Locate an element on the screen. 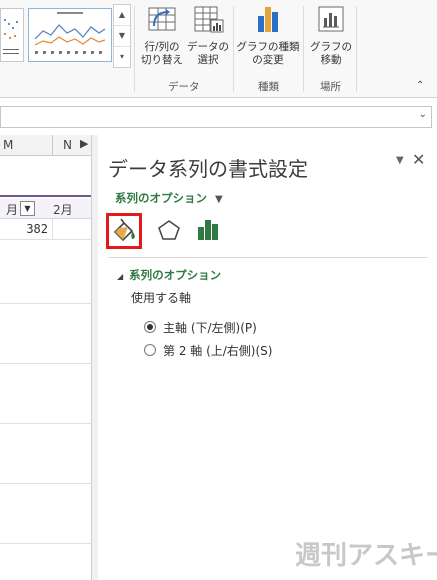 This screenshot has height=580, width=437. select-data-icon is located at coordinates (209, 19).